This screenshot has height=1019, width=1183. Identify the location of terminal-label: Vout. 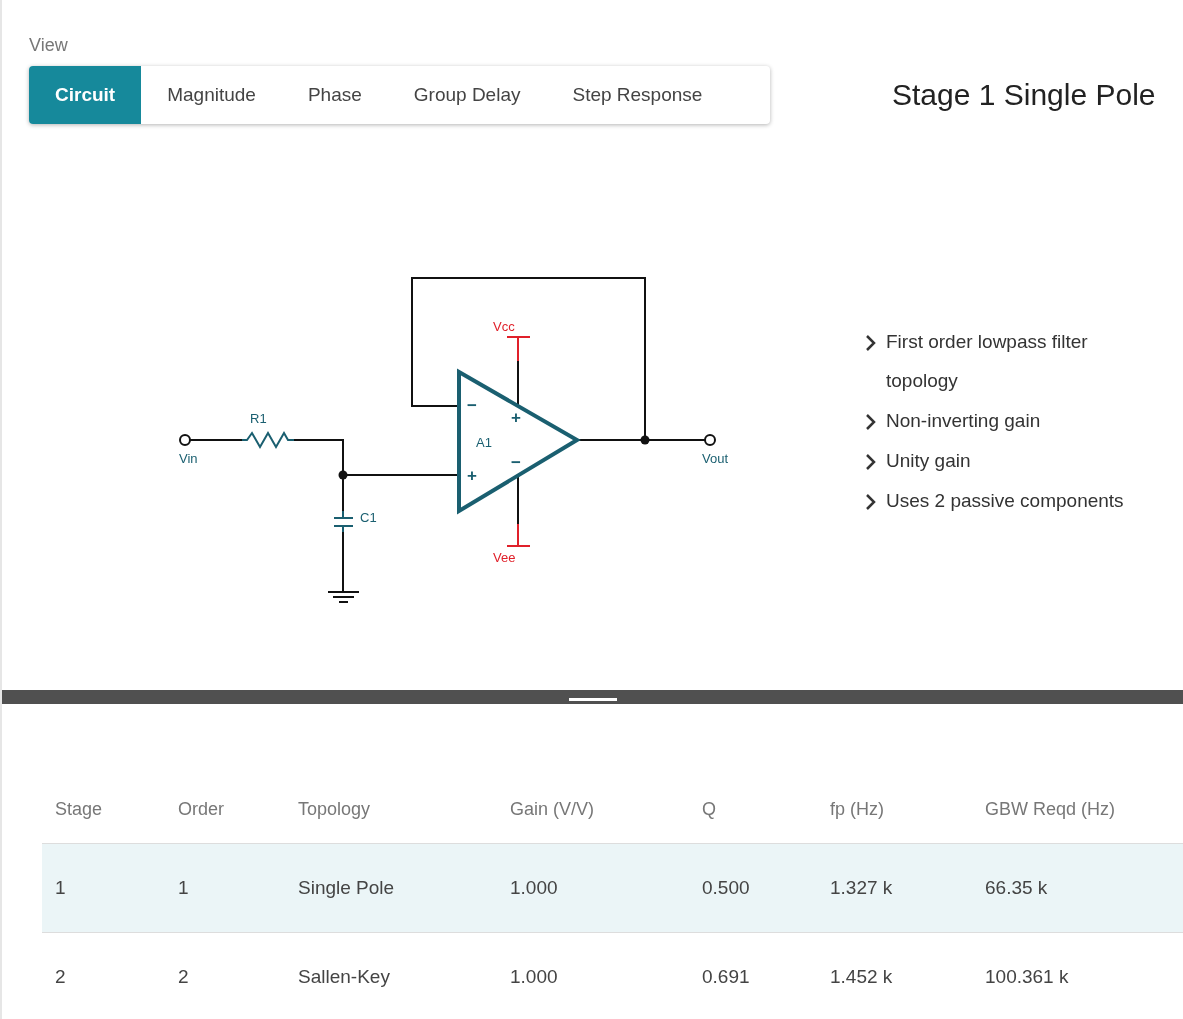
(715, 458).